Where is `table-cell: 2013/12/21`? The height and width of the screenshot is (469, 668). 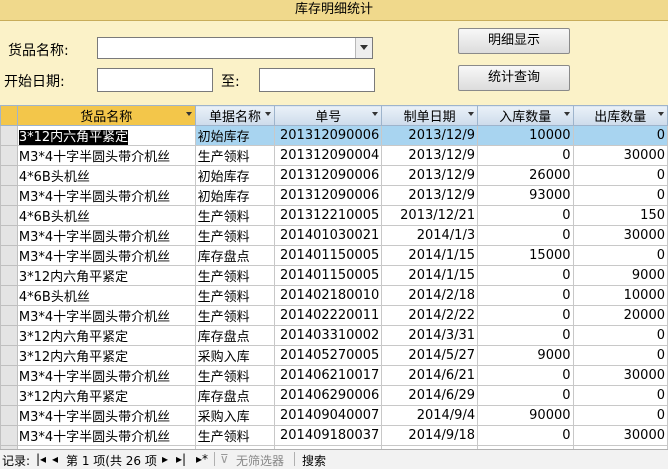 table-cell: 2013/12/21 is located at coordinates (430, 215).